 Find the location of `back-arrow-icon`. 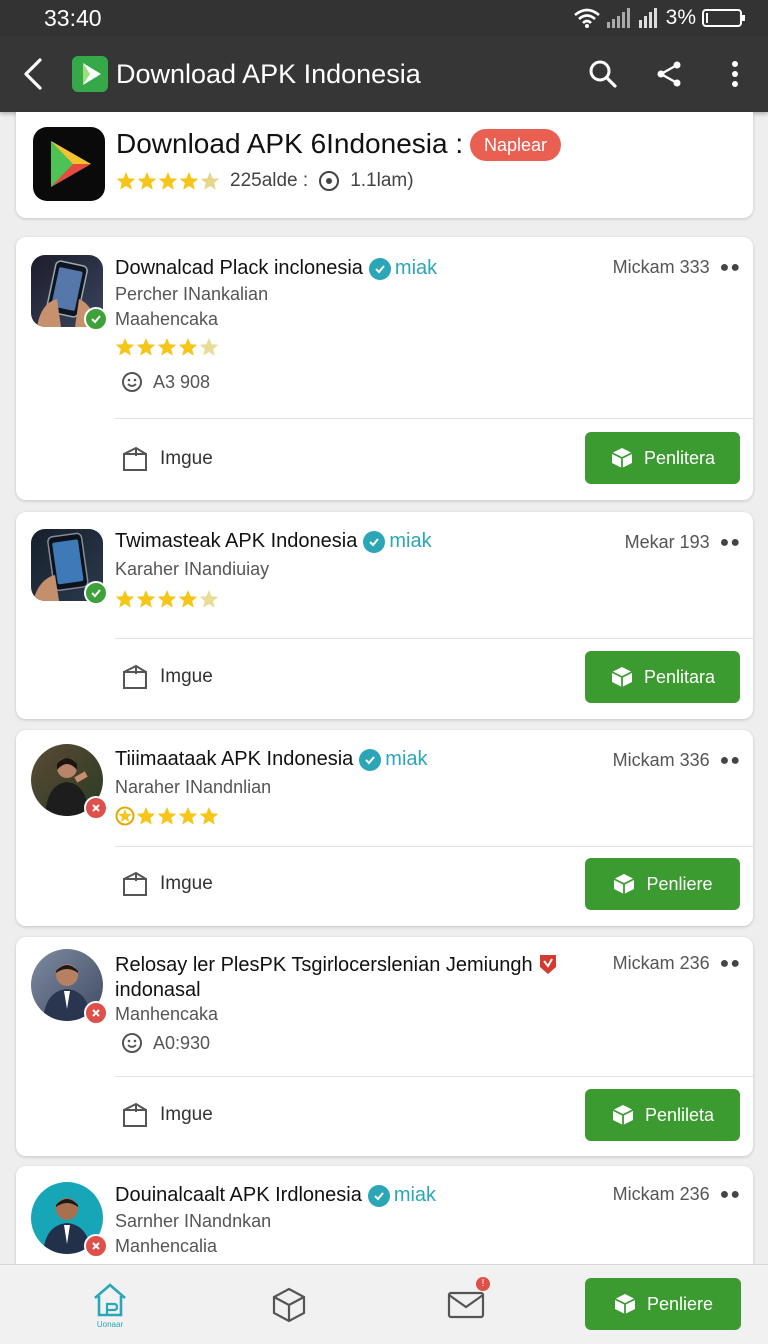

back-arrow-icon is located at coordinates (33, 74).